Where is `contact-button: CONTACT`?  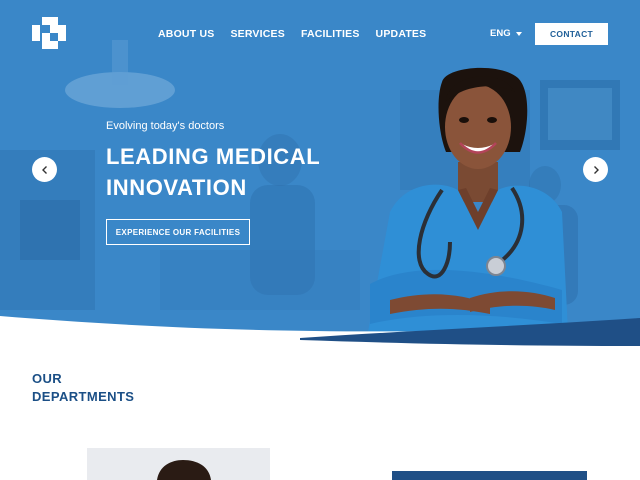
contact-button: CONTACT is located at coordinates (571, 34).